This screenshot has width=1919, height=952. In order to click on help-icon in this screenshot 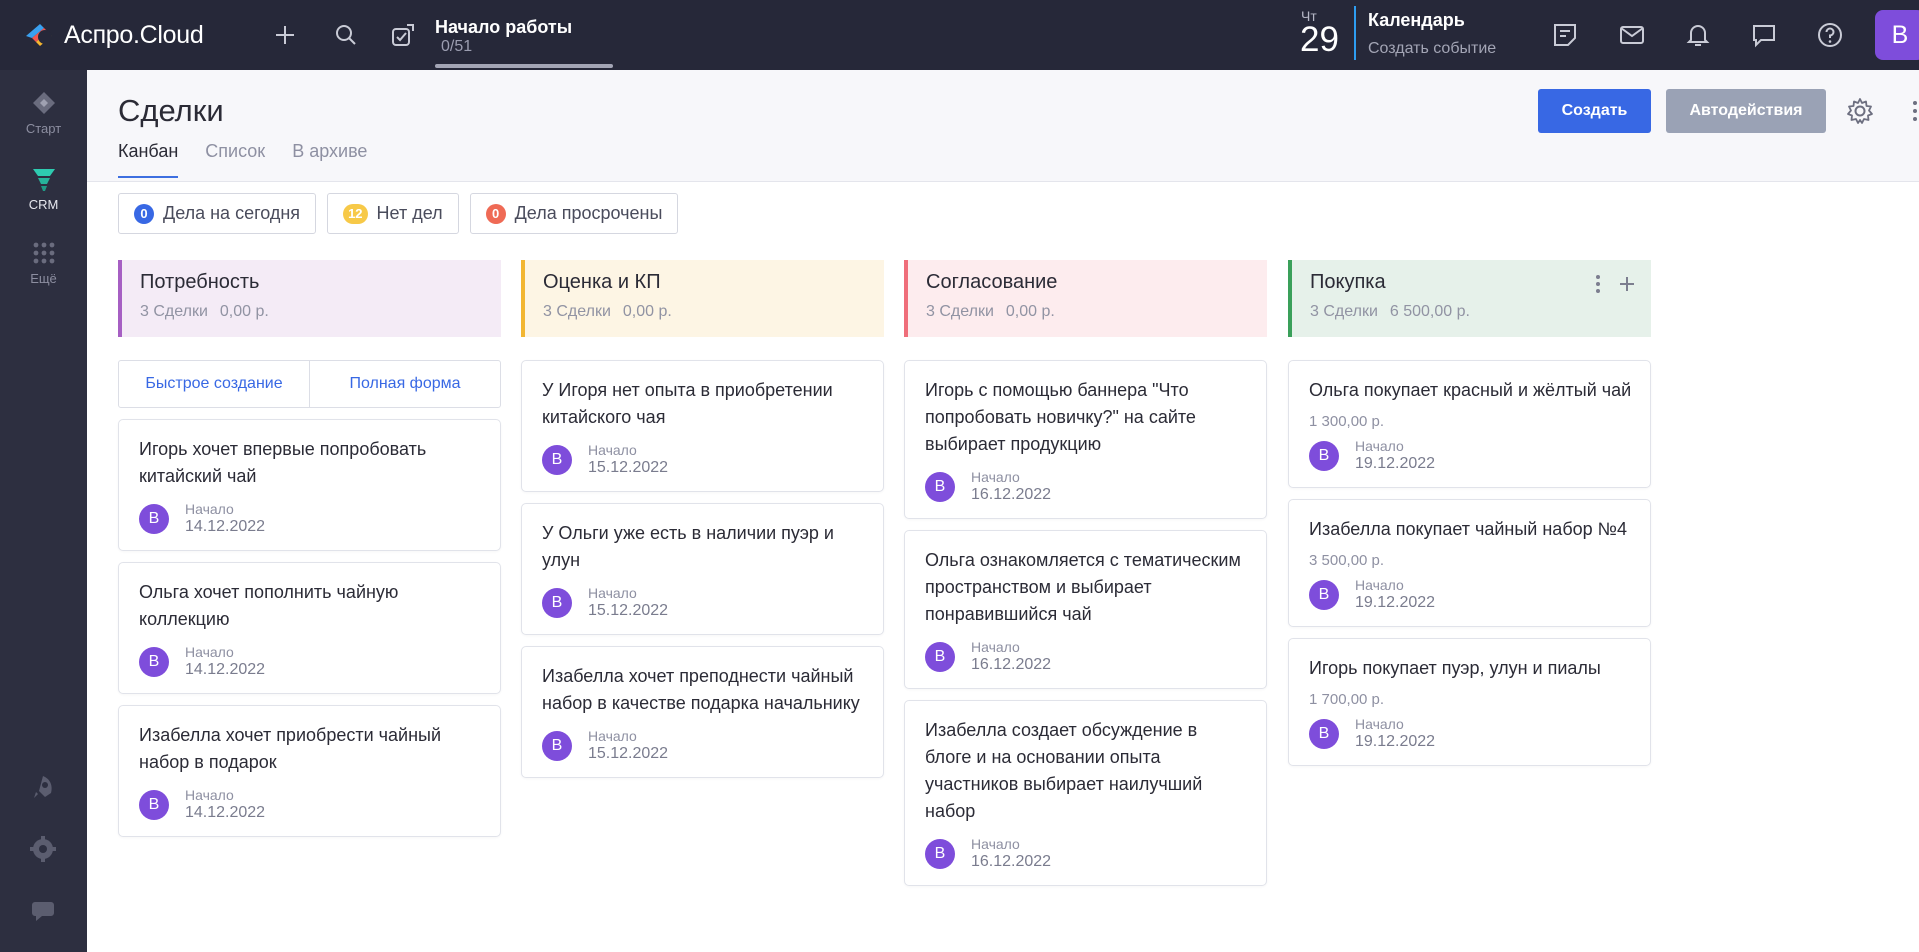, I will do `click(1830, 35)`.